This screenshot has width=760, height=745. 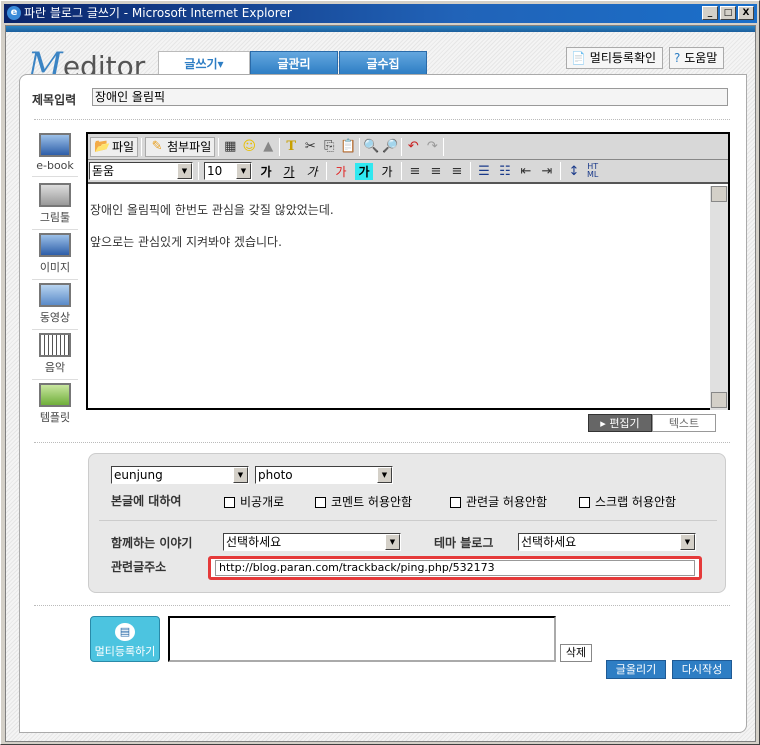 What do you see at coordinates (289, 171) in the screenshot?
I see `underline-button: 가` at bounding box center [289, 171].